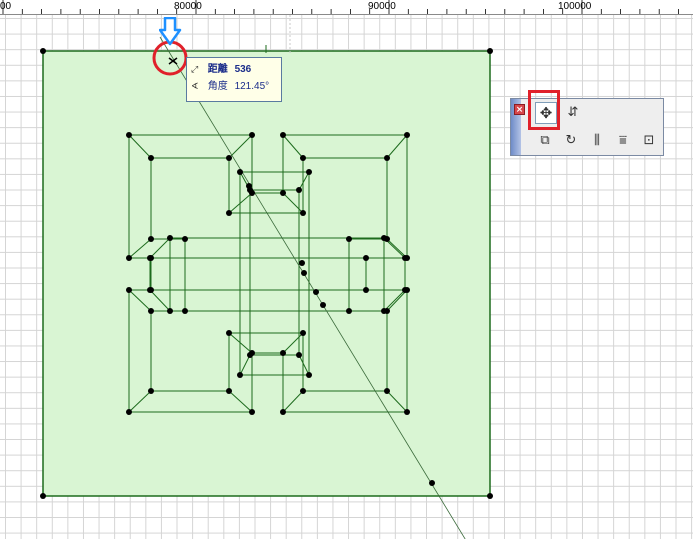 The image size is (693, 539). Describe the element at coordinates (195, 86) in the screenshot. I see `angle-icon: ∢` at that location.